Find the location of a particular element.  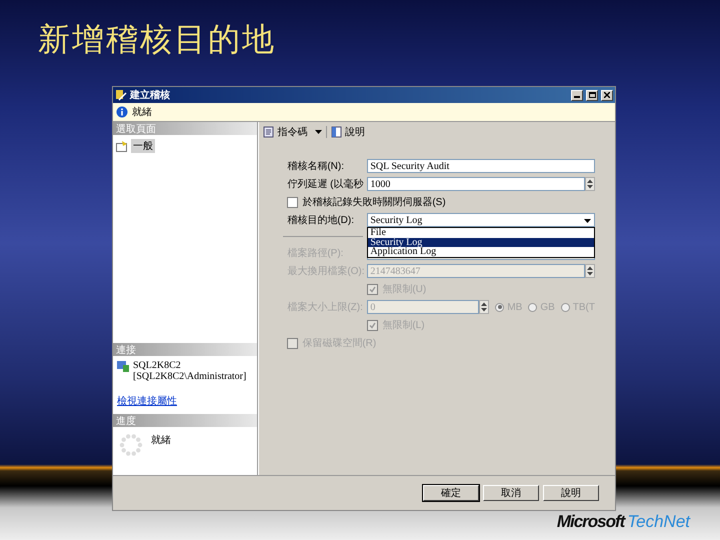

field-label: 稽核目的地(D): is located at coordinates (321, 220).